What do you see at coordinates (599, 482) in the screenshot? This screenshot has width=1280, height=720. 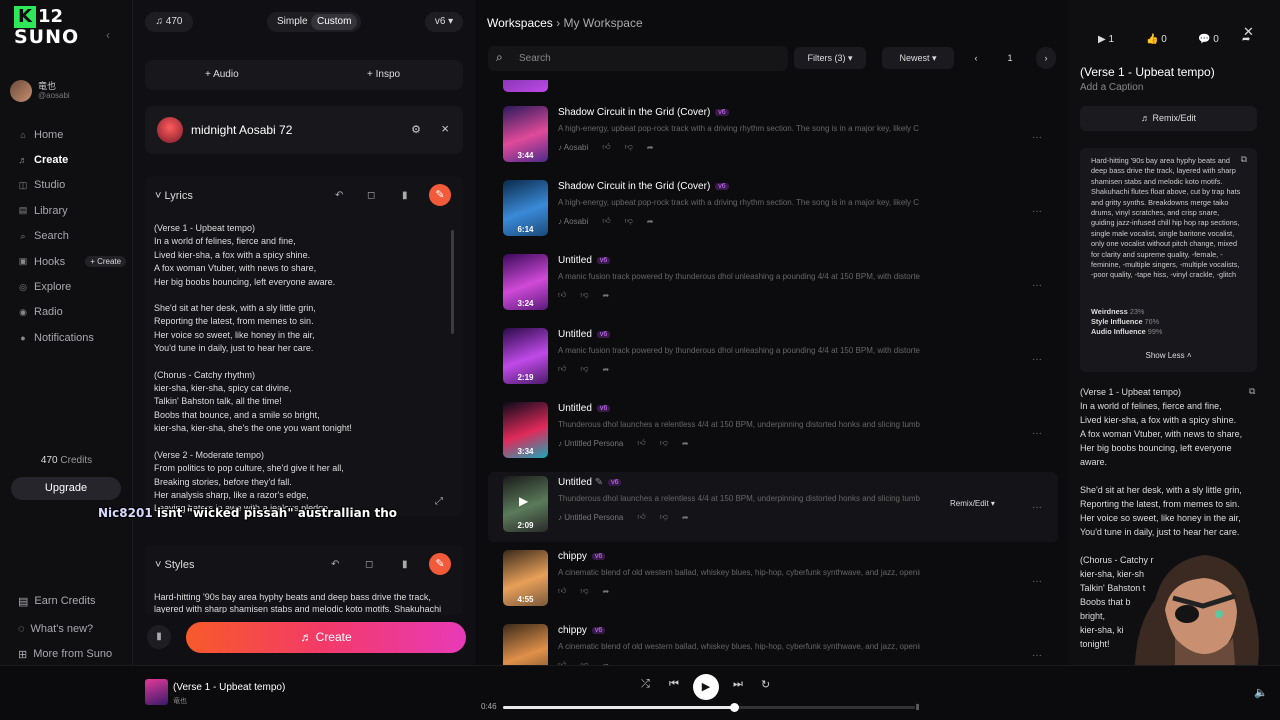 I see `edit-icon: ✎` at bounding box center [599, 482].